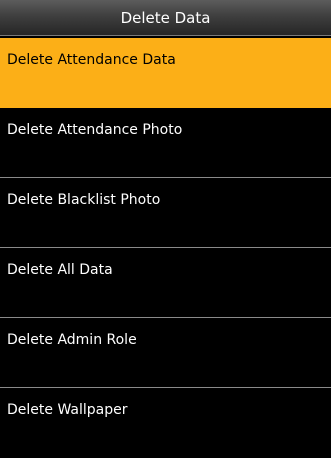  Describe the element at coordinates (165, 18) in the screenshot. I see `page-title: Delete Data` at that location.